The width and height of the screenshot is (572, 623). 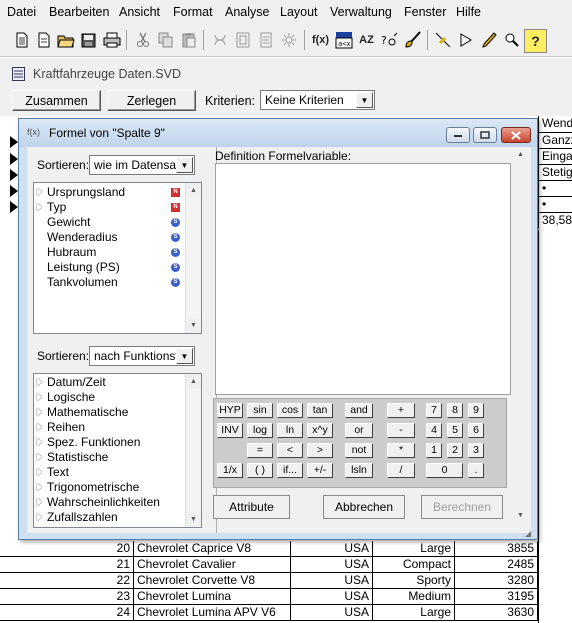 I want to click on help-icon: ?, so click(x=535, y=41).